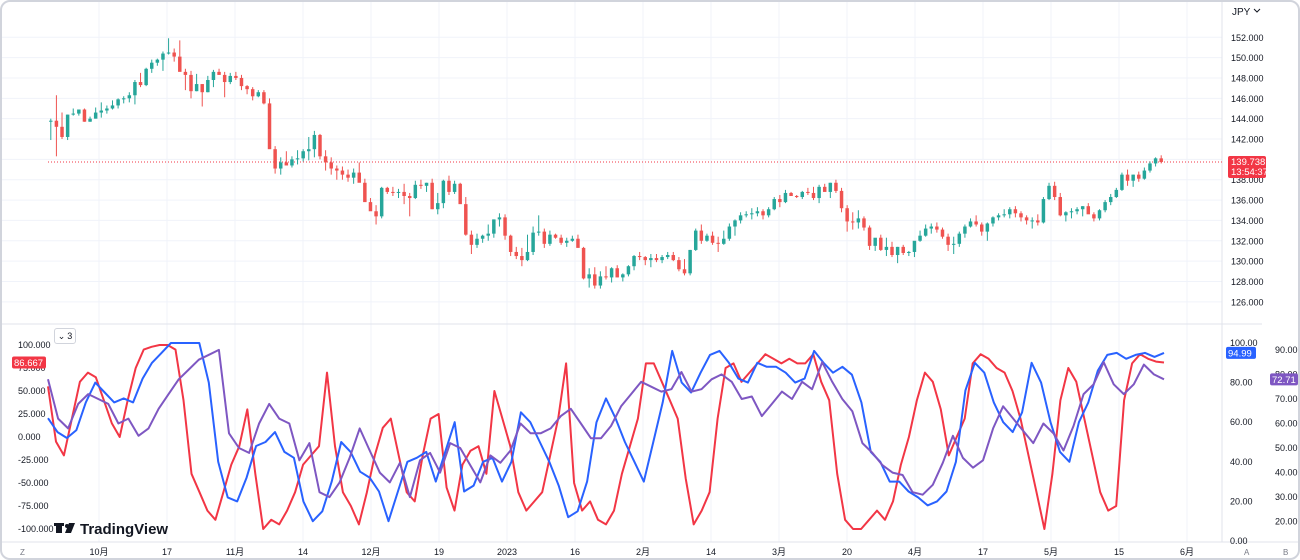 This screenshot has width=1300, height=560. I want to click on price-axis-label: 136.000, so click(1247, 201).